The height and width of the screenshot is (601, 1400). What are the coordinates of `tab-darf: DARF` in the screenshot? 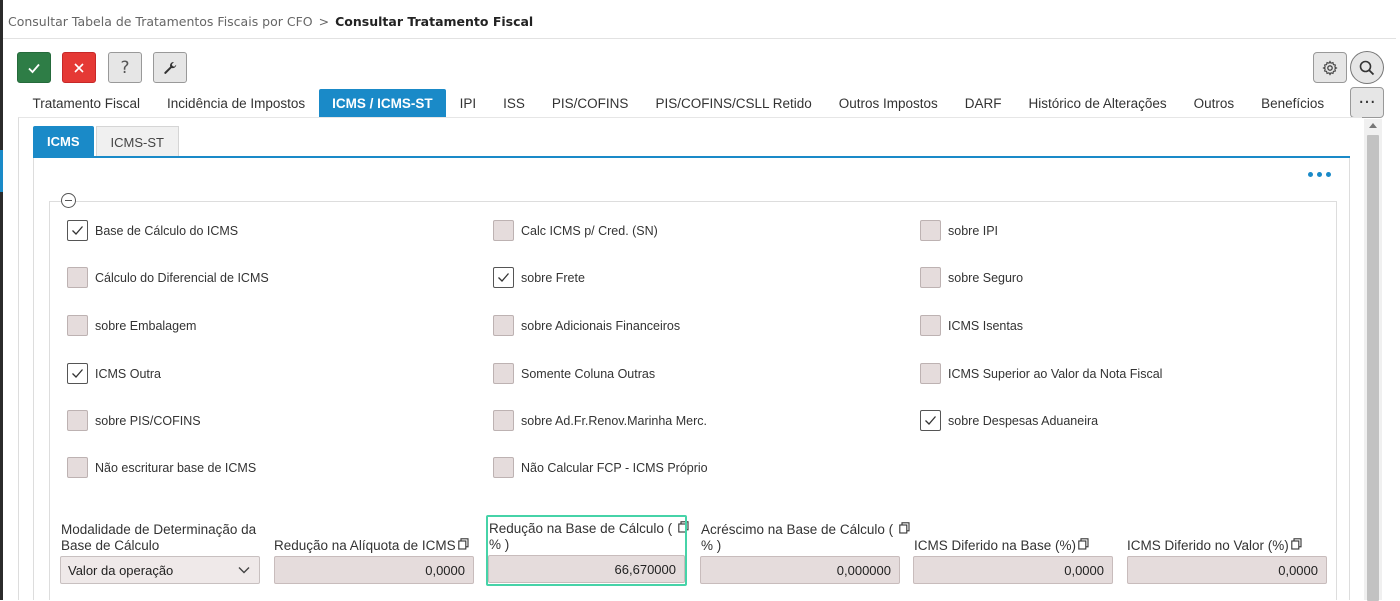 It's located at (983, 103).